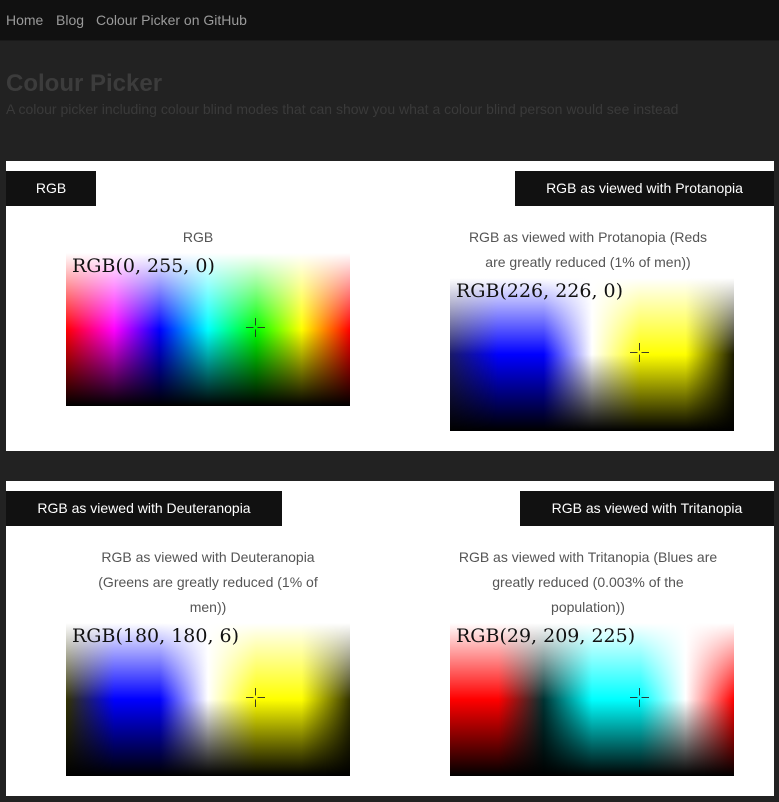 The image size is (779, 802). Describe the element at coordinates (592, 699) in the screenshot. I see `colour-picker-tritanopia: RGB(29, 209, 225)` at that location.